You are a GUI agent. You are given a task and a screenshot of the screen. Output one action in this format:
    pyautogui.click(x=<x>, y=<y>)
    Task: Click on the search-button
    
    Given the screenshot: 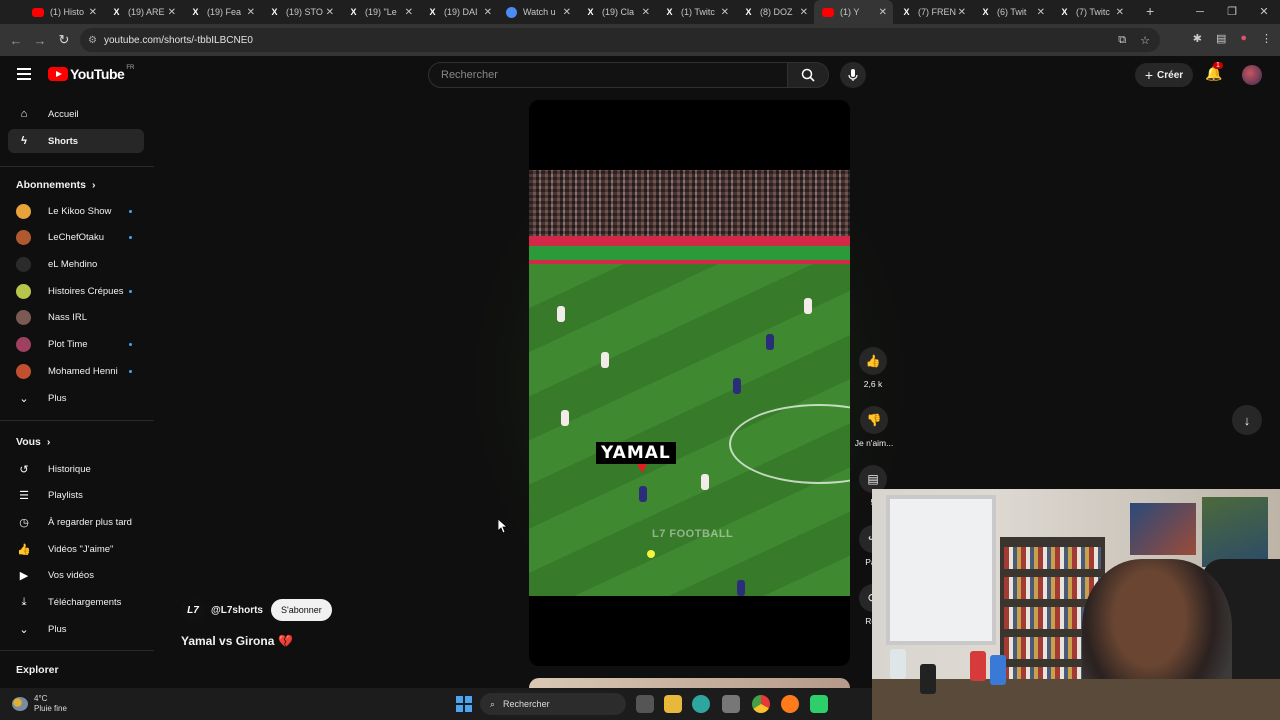 What is the action you would take?
    pyautogui.click(x=808, y=75)
    